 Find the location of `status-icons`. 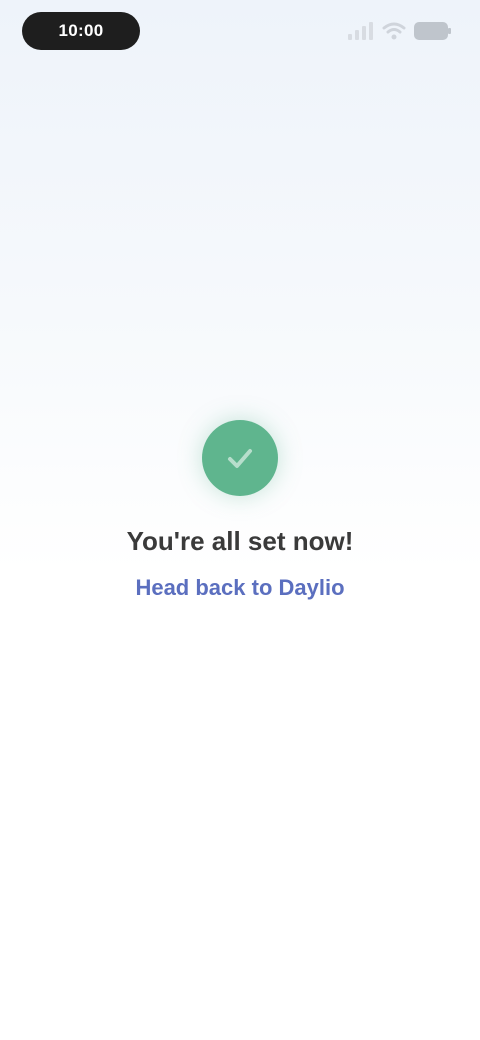

status-icons is located at coordinates (400, 31).